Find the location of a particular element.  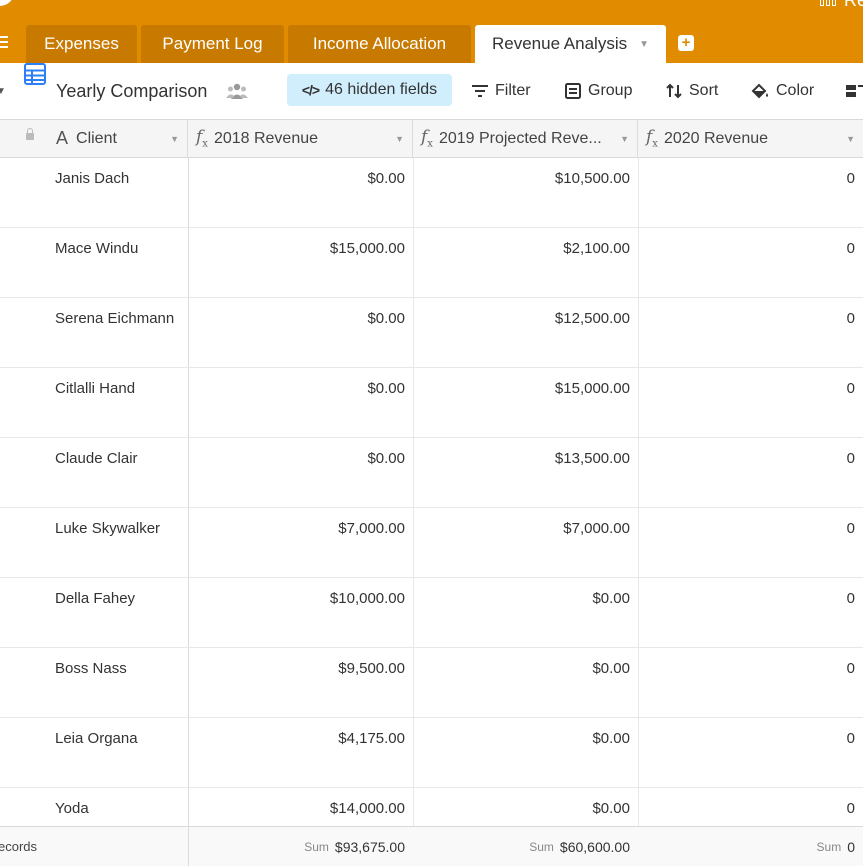

table-row: Janis Dach $0.00 $10,500.00 0 is located at coordinates (431, 193).